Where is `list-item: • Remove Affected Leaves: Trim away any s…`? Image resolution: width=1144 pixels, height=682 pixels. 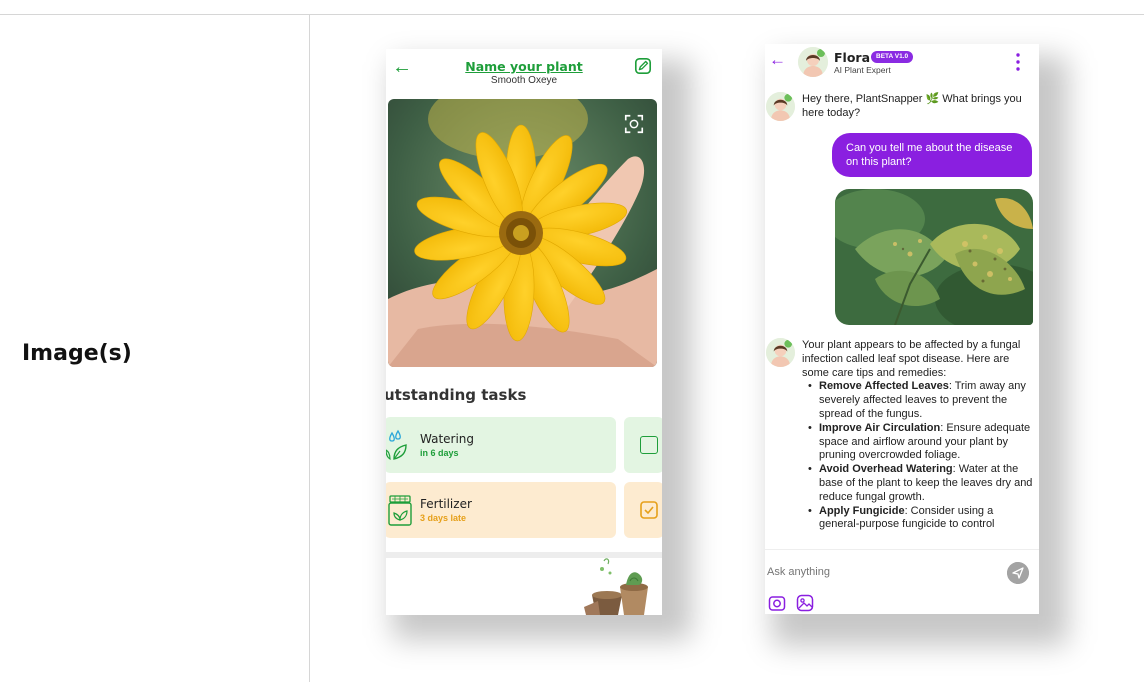
list-item: • Remove Affected Leaves: Trim away any s… is located at coordinates (917, 400).